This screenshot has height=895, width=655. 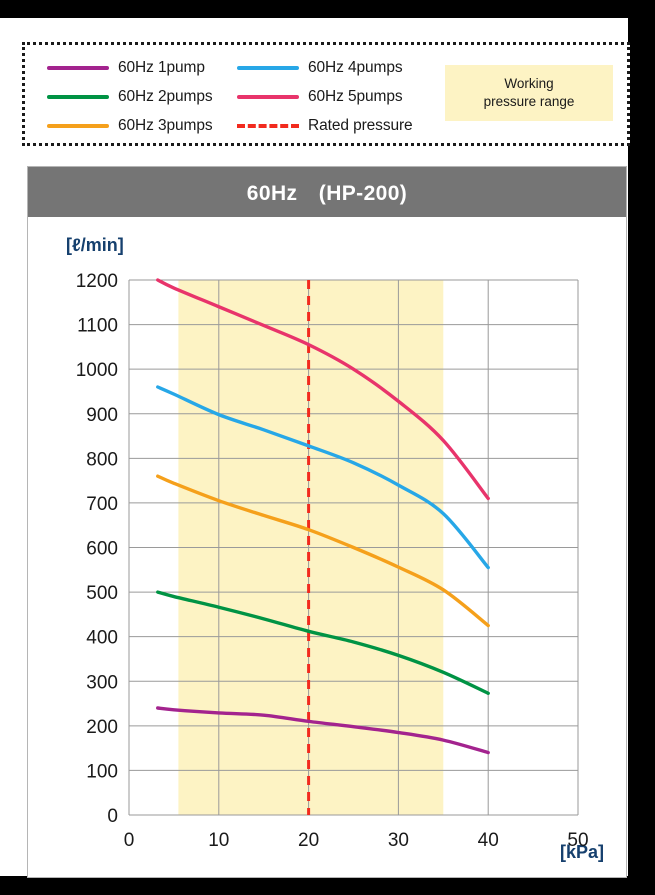 I want to click on y-axis-tick-label: 100, so click(x=102, y=771).